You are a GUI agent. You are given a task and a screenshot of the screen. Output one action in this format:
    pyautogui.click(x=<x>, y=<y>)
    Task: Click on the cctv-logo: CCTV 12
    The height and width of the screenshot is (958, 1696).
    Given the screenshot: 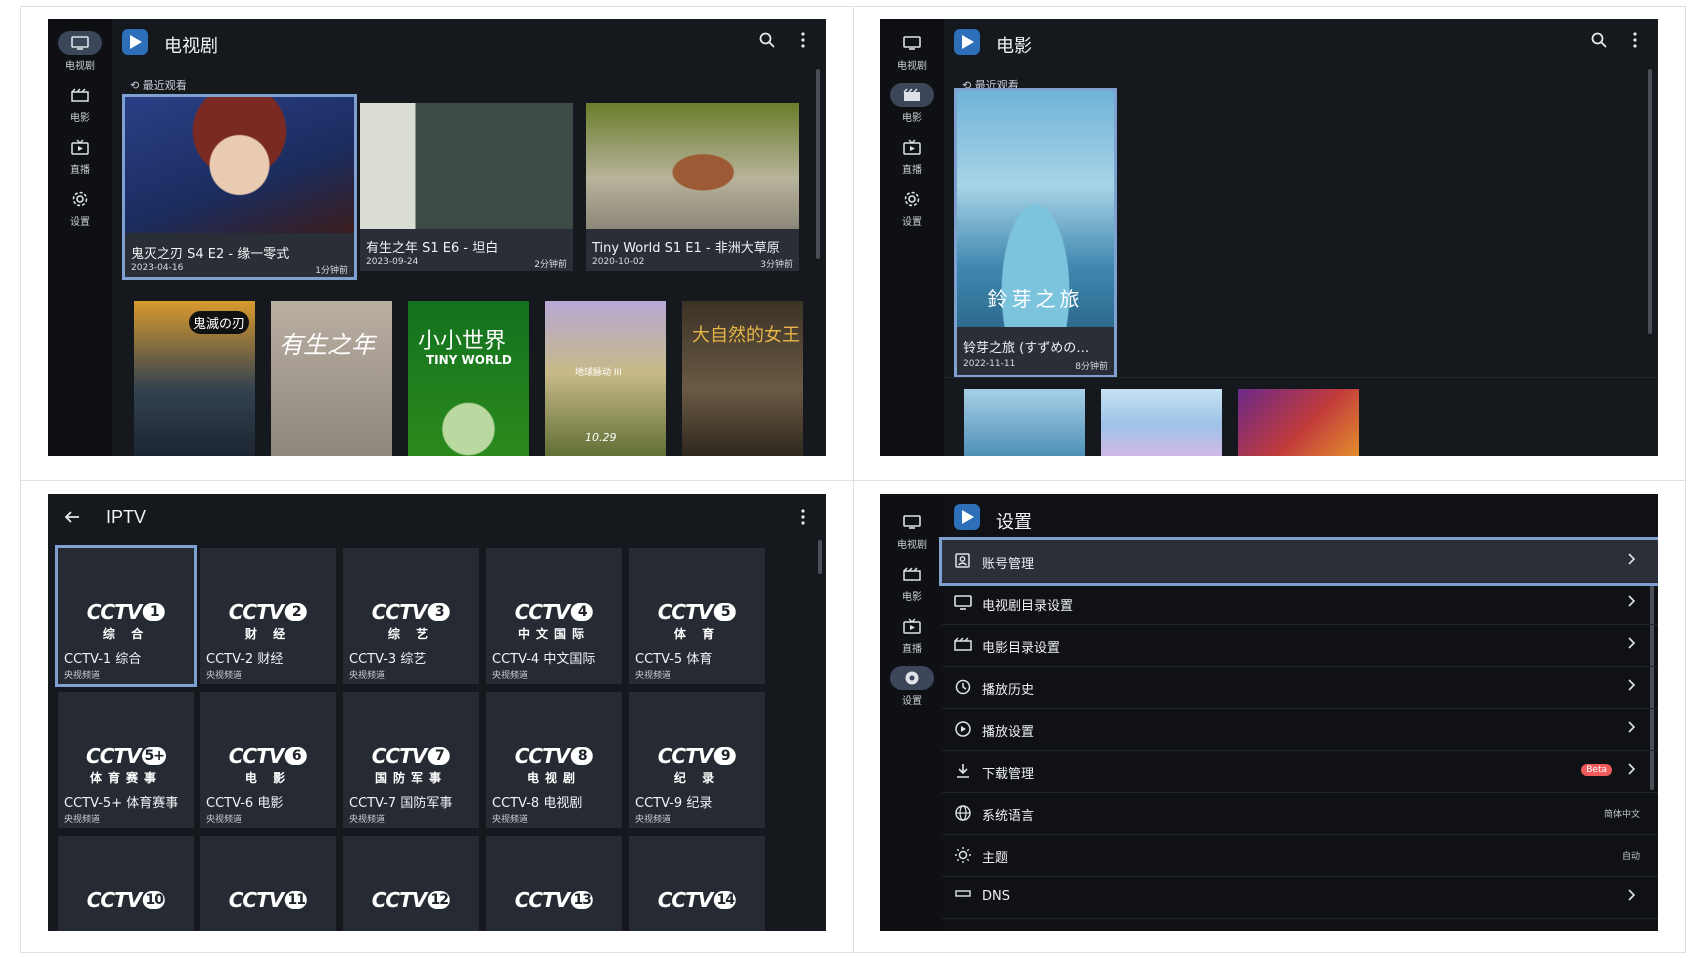 What is the action you would take?
    pyautogui.click(x=411, y=900)
    